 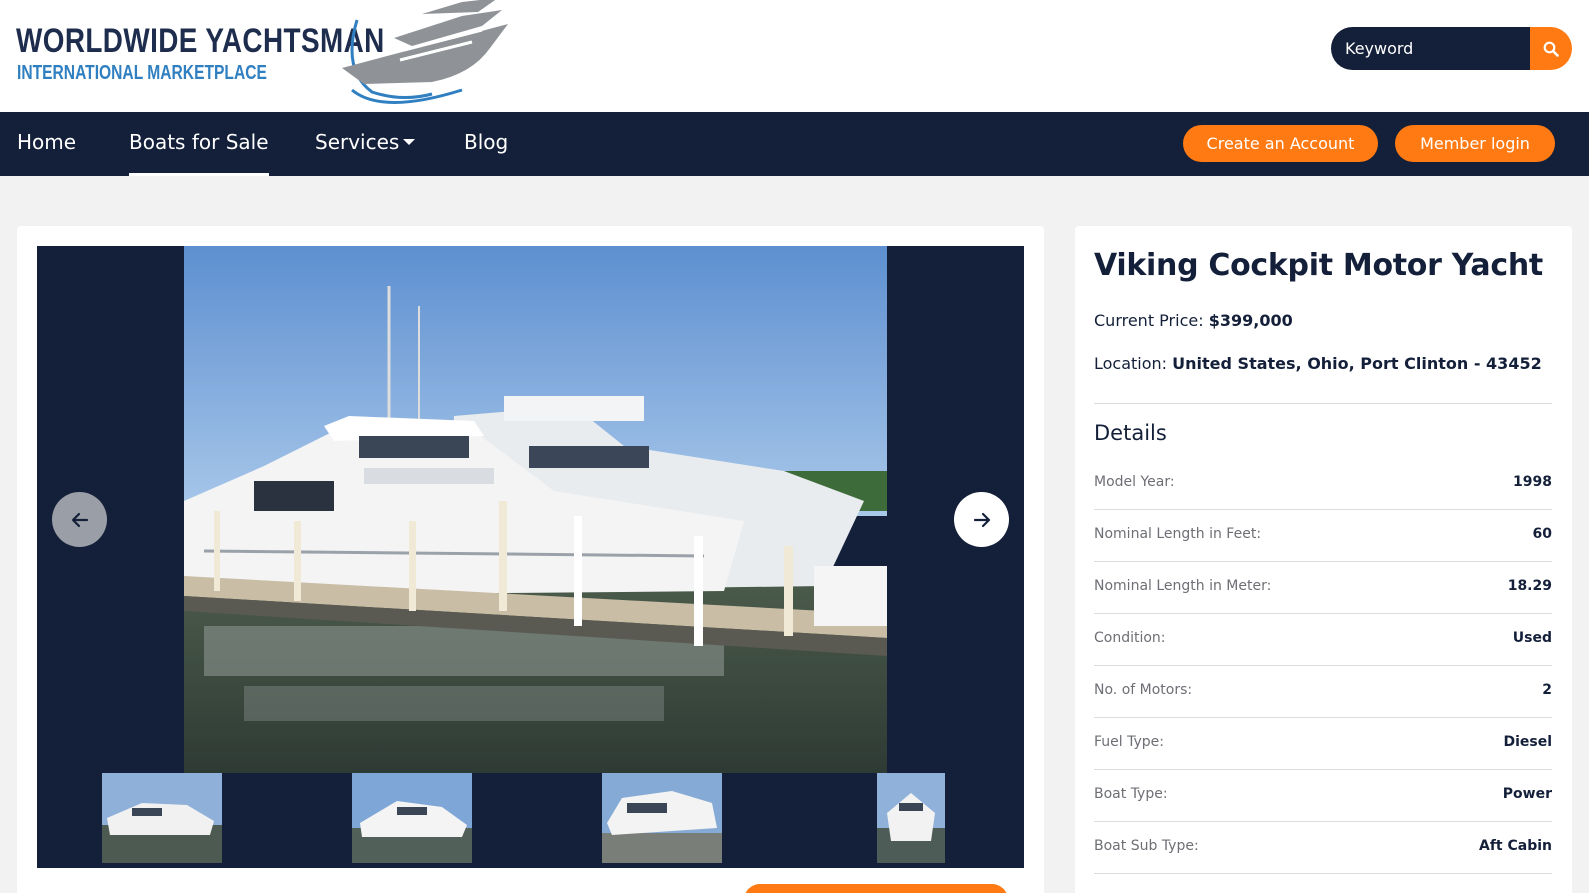 I want to click on detail-value: Diesel, so click(x=1527, y=742).